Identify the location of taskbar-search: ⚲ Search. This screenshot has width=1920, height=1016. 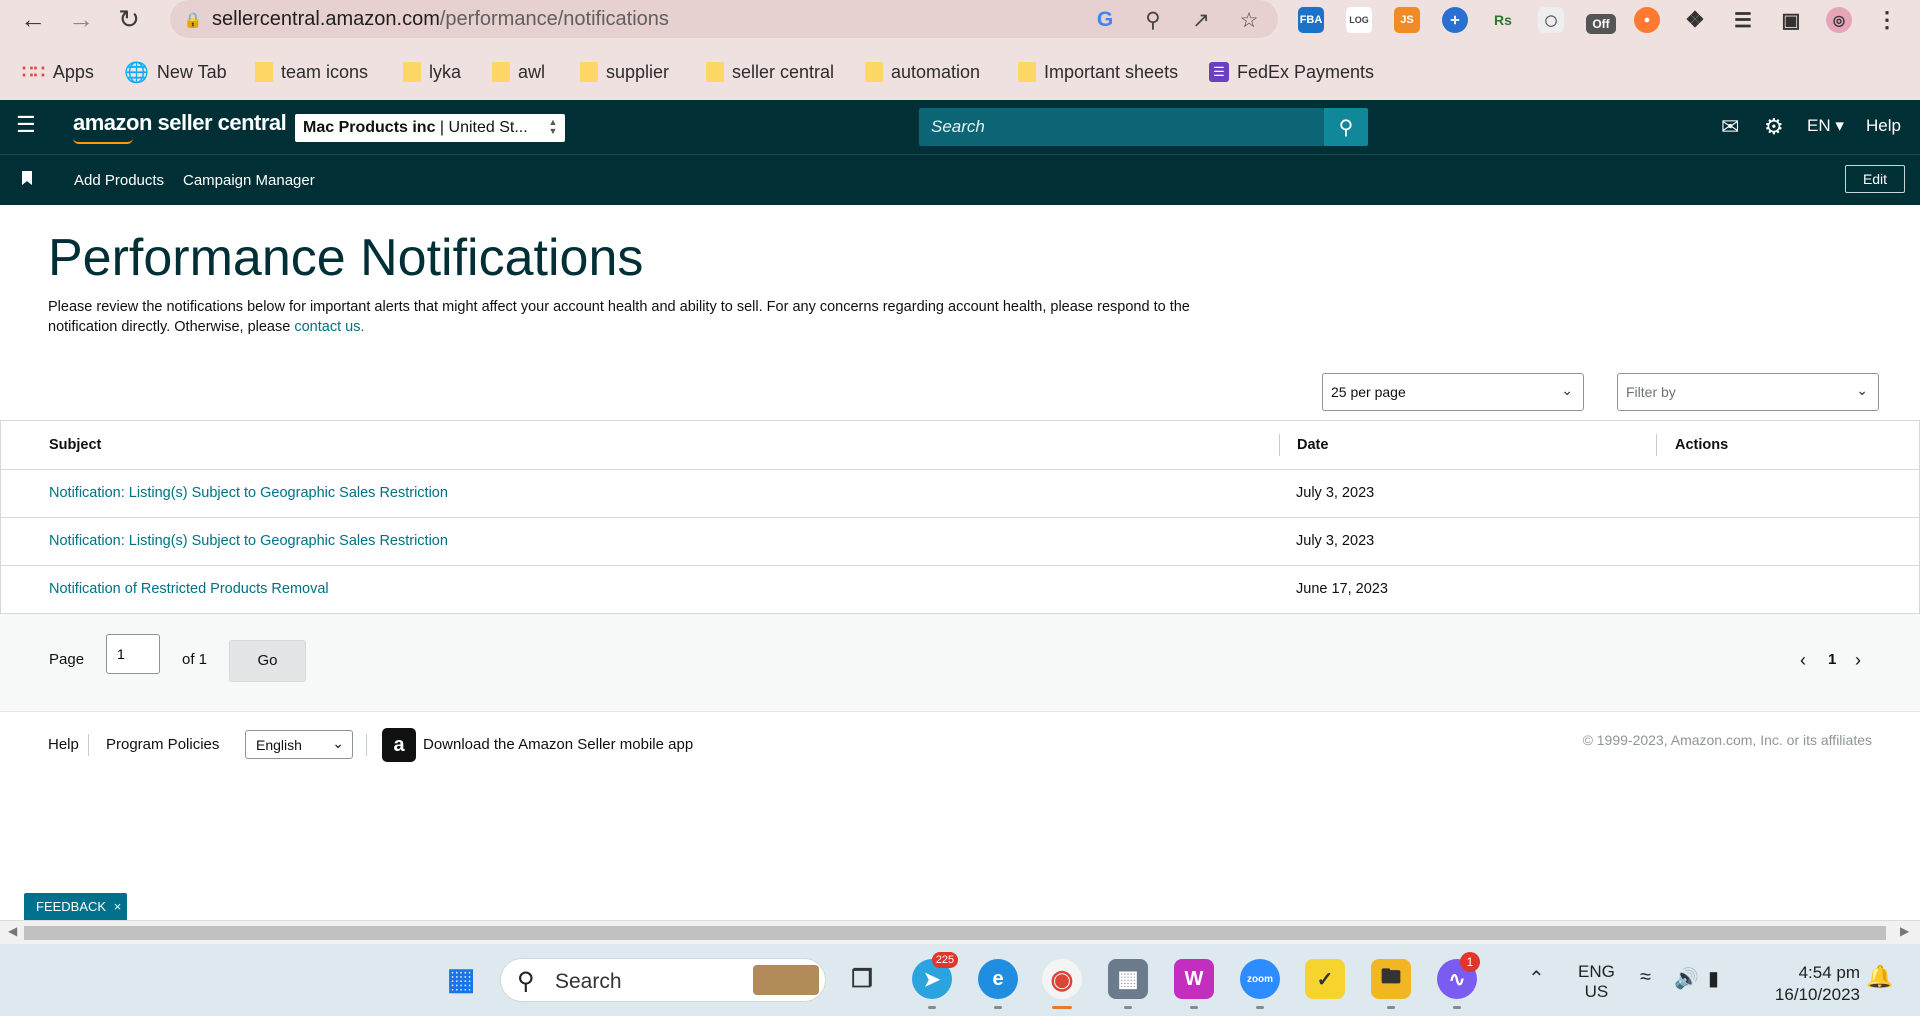
(663, 980).